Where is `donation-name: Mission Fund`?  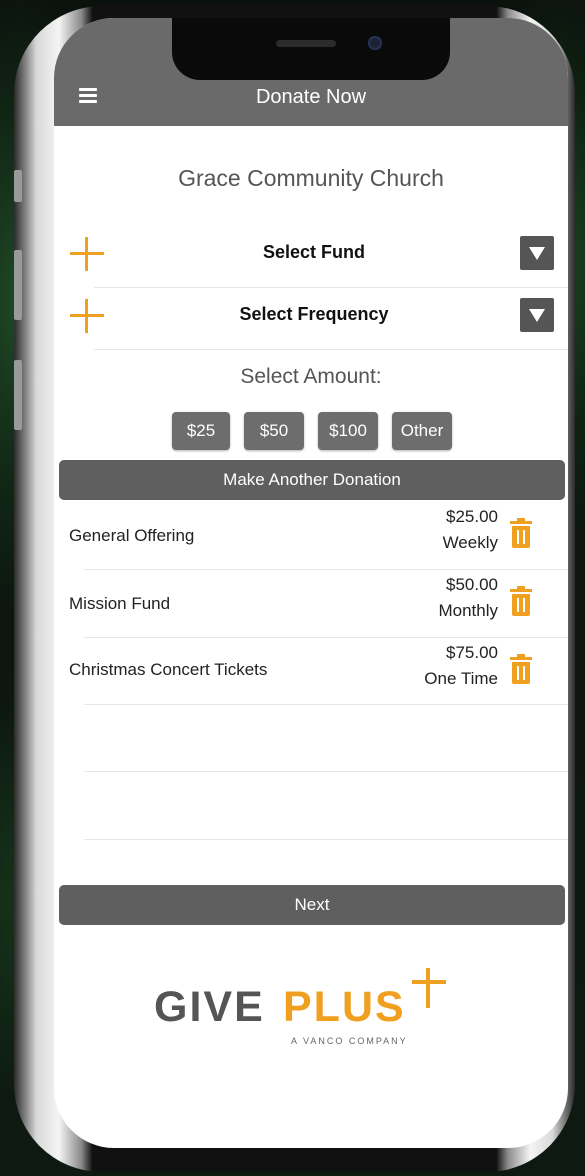 donation-name: Mission Fund is located at coordinates (120, 603).